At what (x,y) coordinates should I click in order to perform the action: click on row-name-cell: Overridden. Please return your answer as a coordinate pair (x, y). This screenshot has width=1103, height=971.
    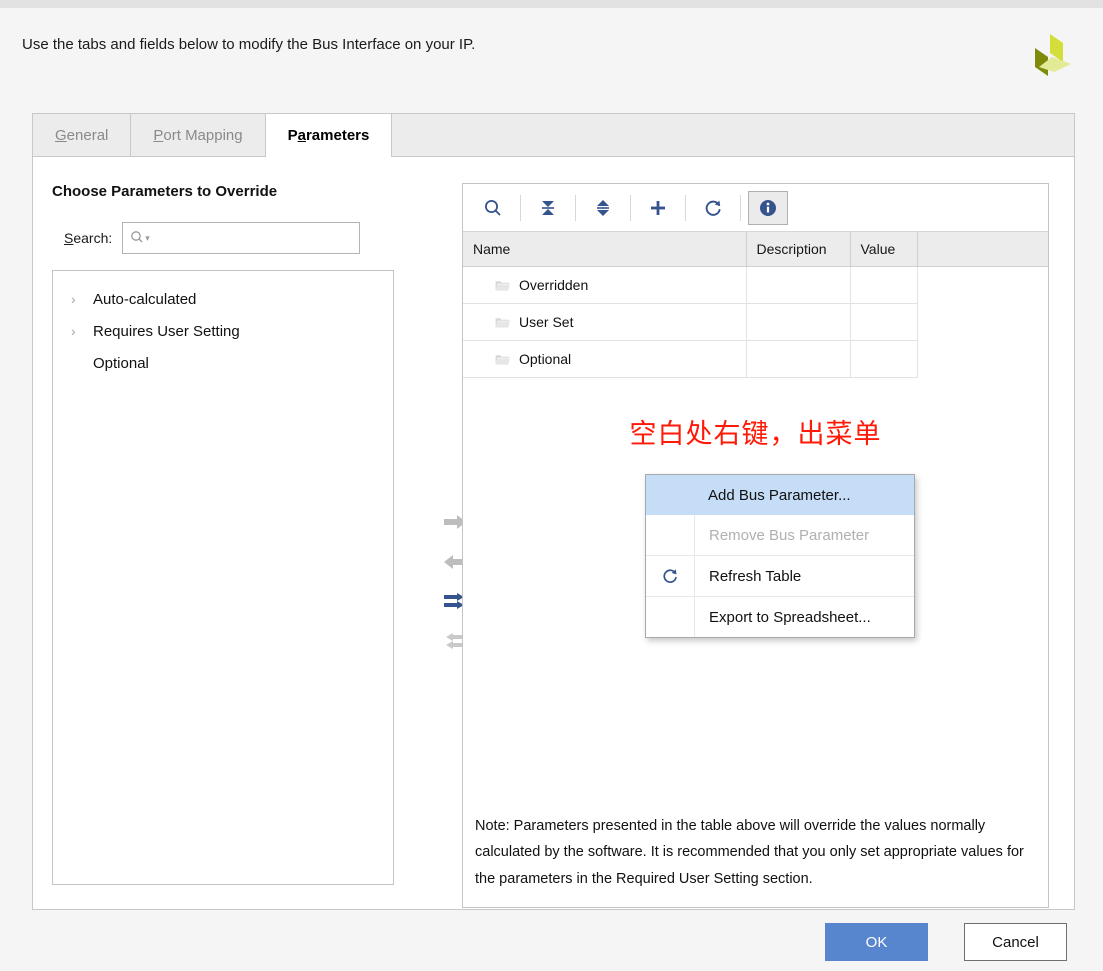
    Looking at the image, I should click on (605, 285).